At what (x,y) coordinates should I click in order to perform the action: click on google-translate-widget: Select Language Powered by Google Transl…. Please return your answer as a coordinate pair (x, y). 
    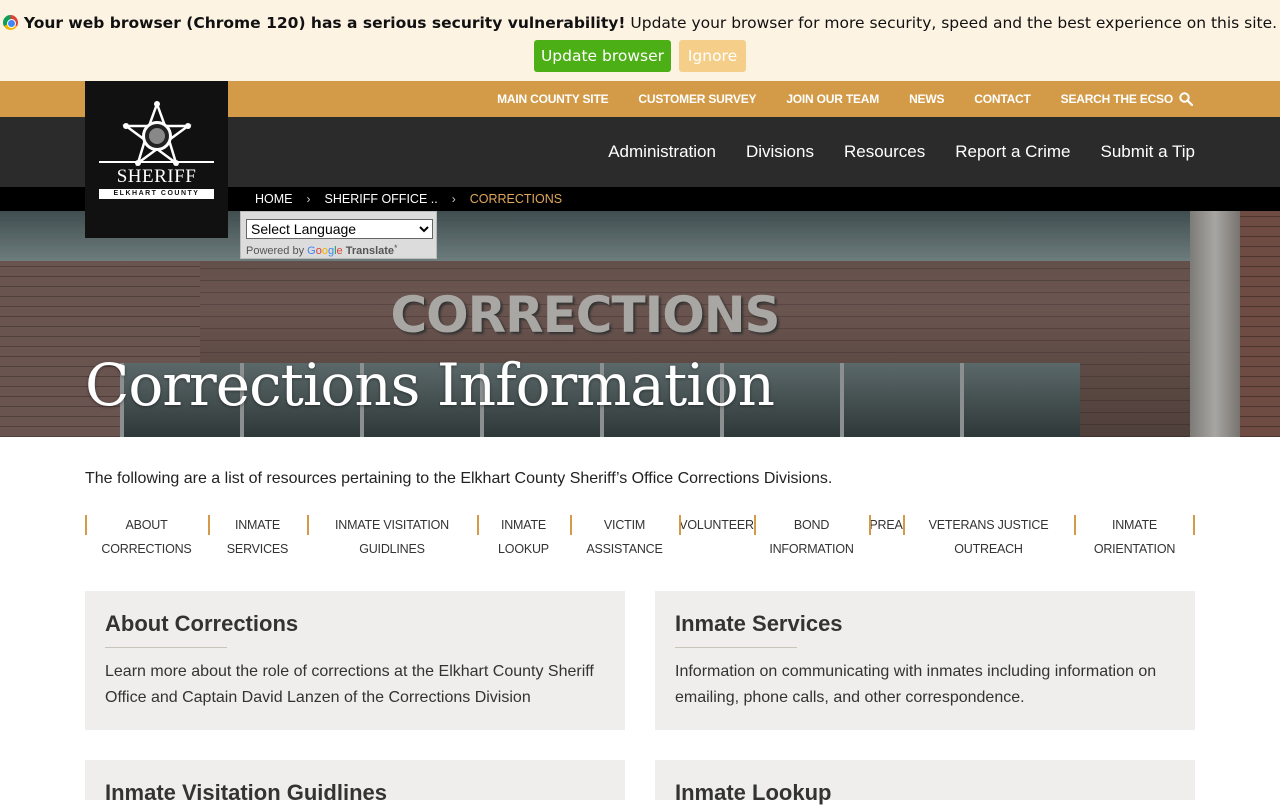
    Looking at the image, I should click on (338, 235).